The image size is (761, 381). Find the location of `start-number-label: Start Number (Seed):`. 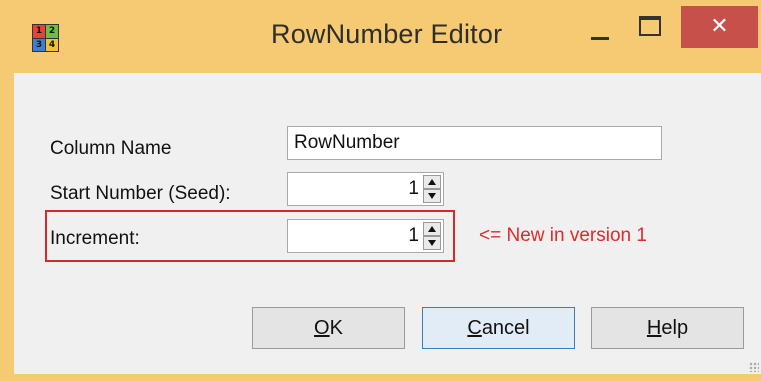

start-number-label: Start Number (Seed): is located at coordinates (140, 193).